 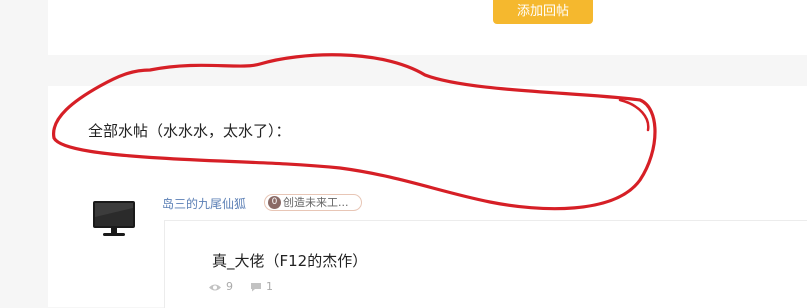 What do you see at coordinates (114, 219) in the screenshot?
I see `monitor-avatar-icon` at bounding box center [114, 219].